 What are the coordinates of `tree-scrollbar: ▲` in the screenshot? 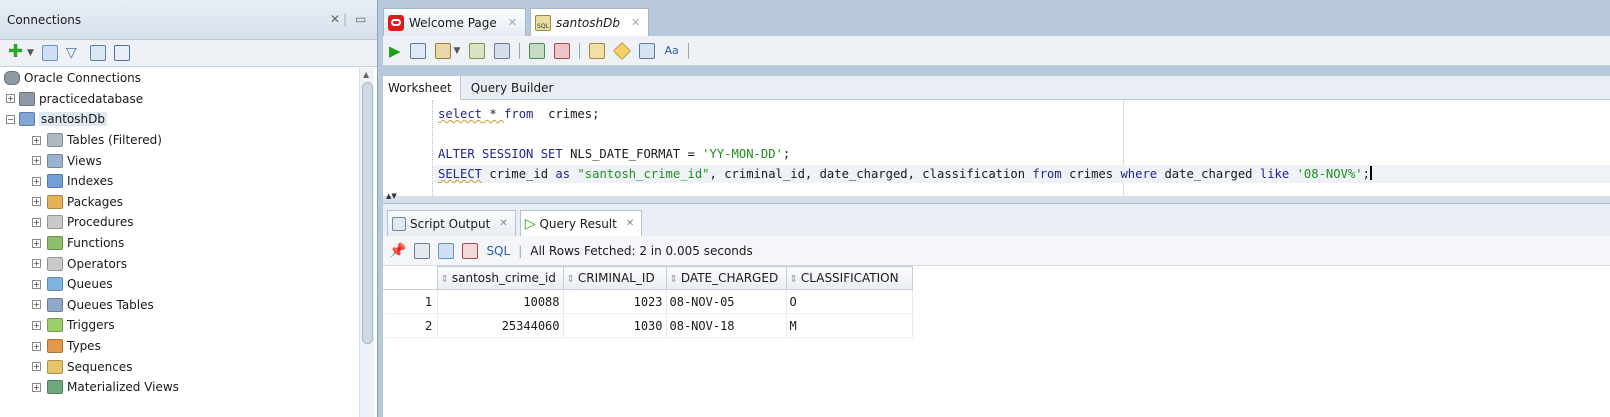 It's located at (366, 242).